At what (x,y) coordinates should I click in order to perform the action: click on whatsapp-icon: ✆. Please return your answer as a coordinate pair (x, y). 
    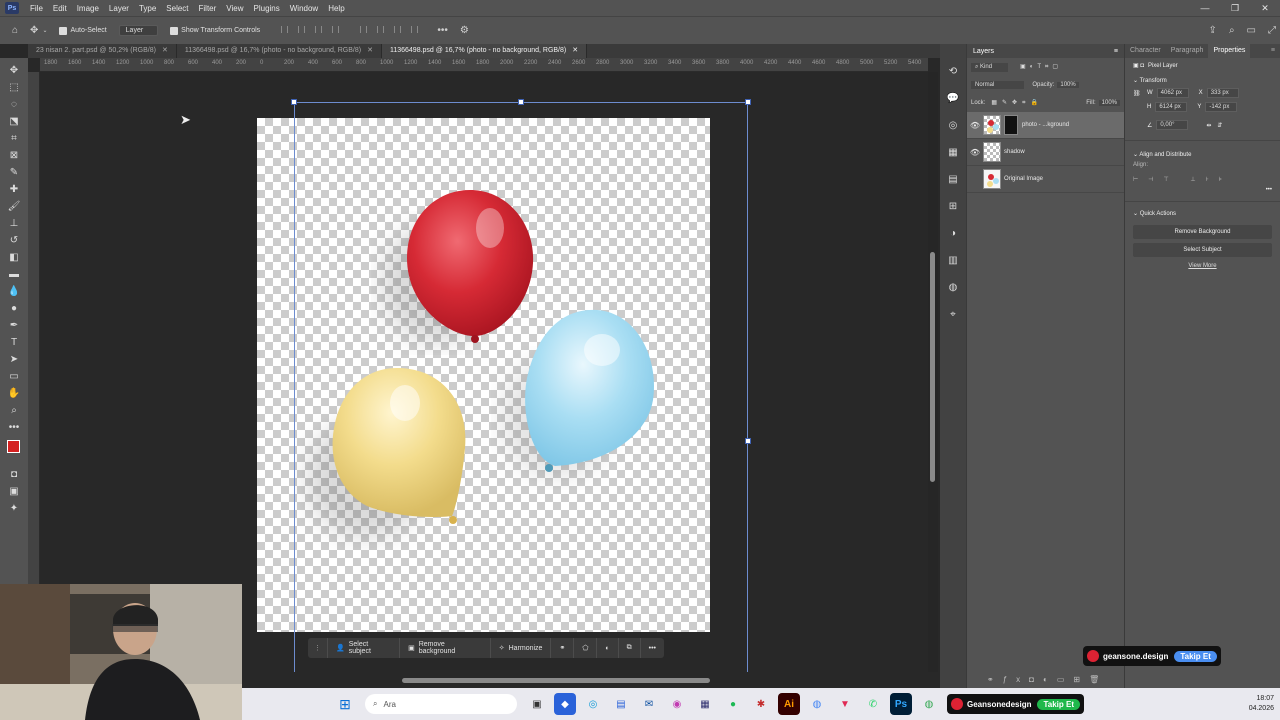
    Looking at the image, I should click on (873, 704).